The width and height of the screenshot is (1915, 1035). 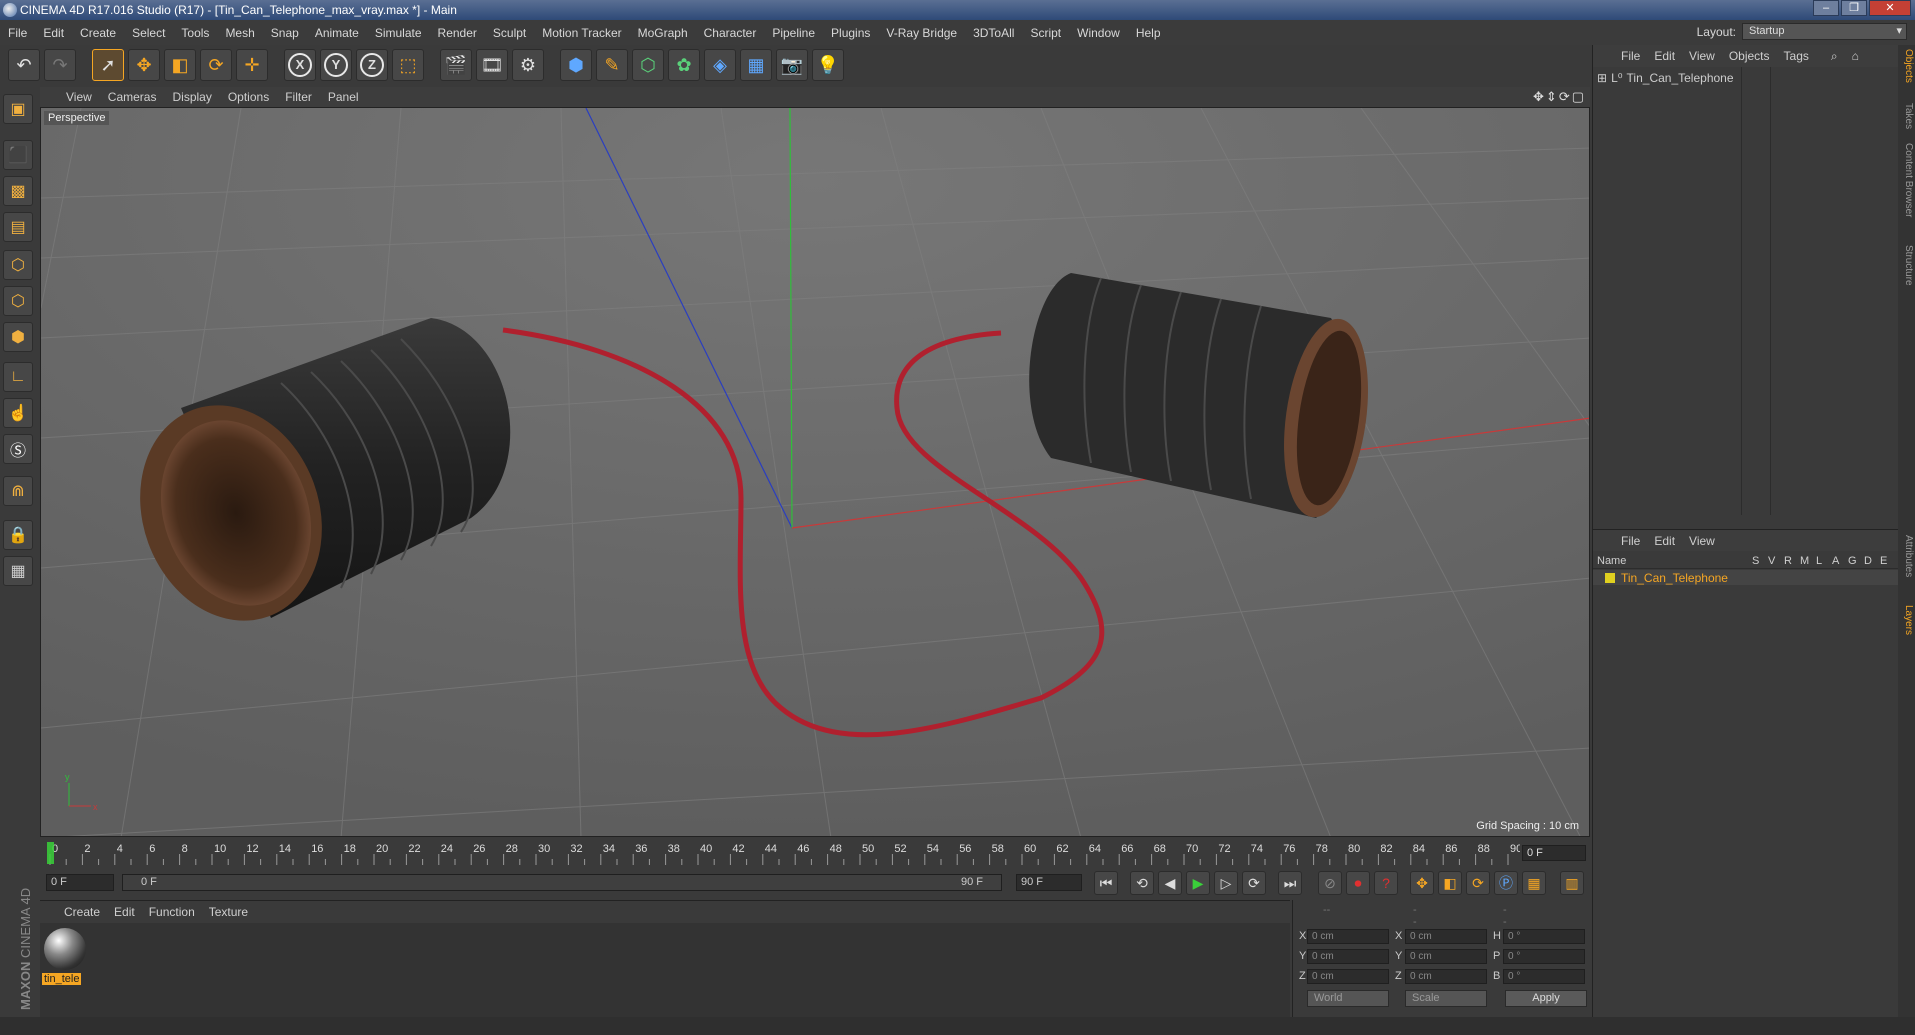 I want to click on z-axis-lock-button: Z, so click(x=372, y=65).